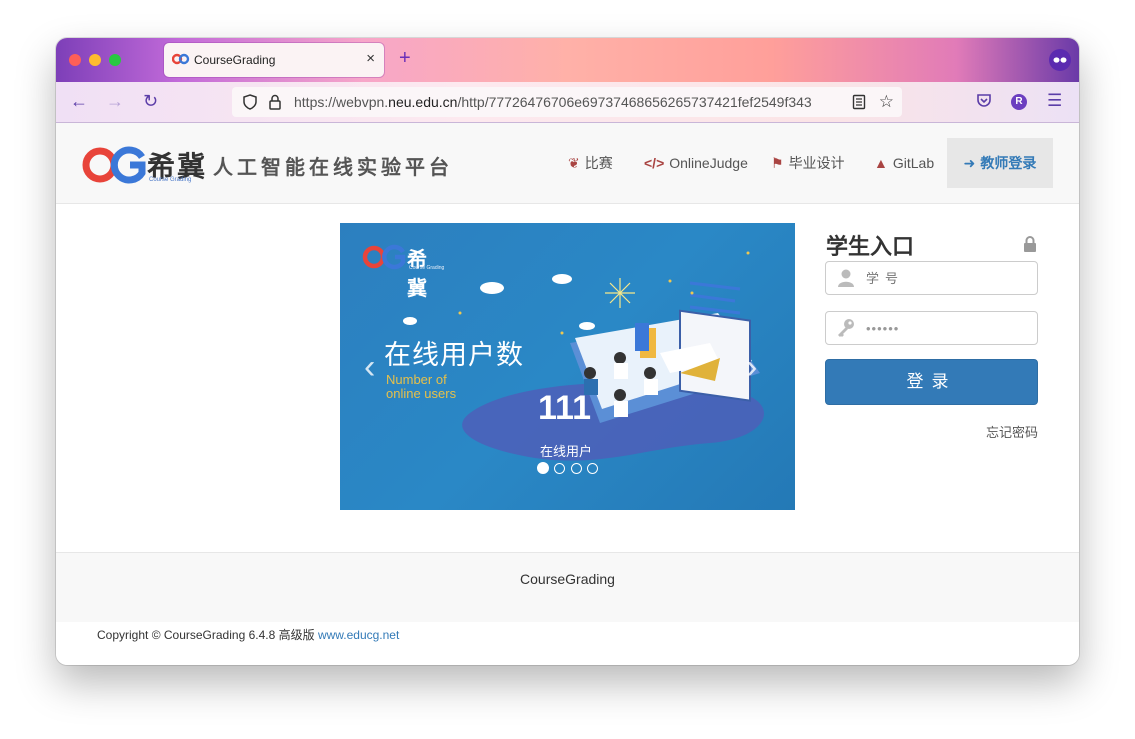  I want to click on online-user-count: 111, so click(564, 408).